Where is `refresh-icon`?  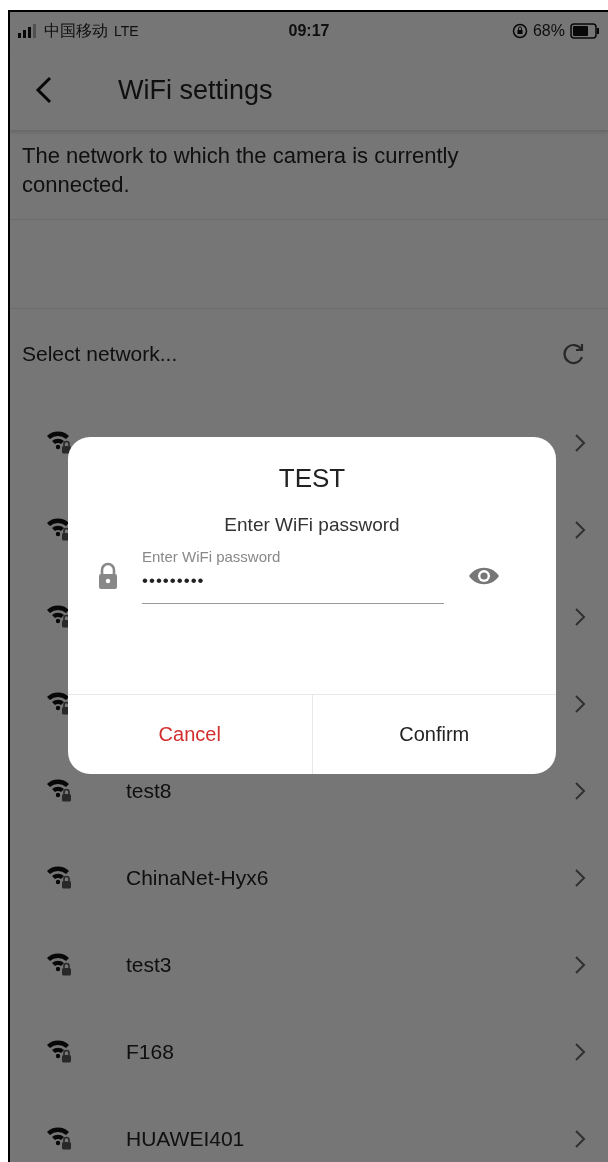
refresh-icon is located at coordinates (574, 354).